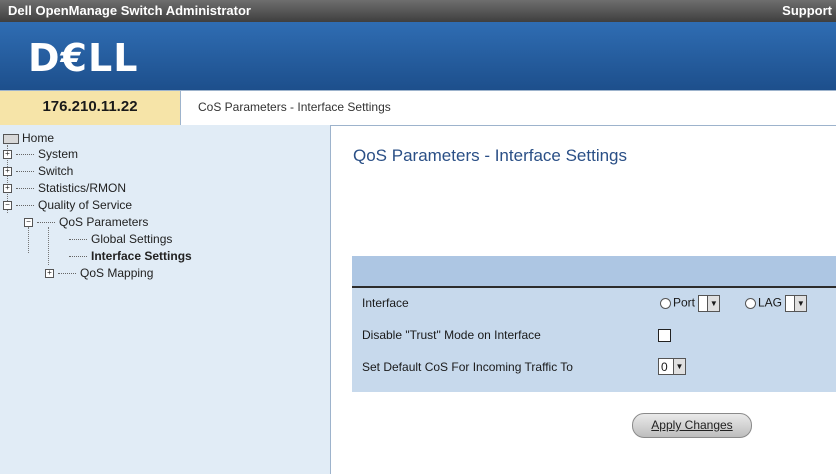 The height and width of the screenshot is (474, 836). What do you see at coordinates (294, 107) in the screenshot?
I see `breadcrumb: CoS Parameters - Interface Settings` at bounding box center [294, 107].